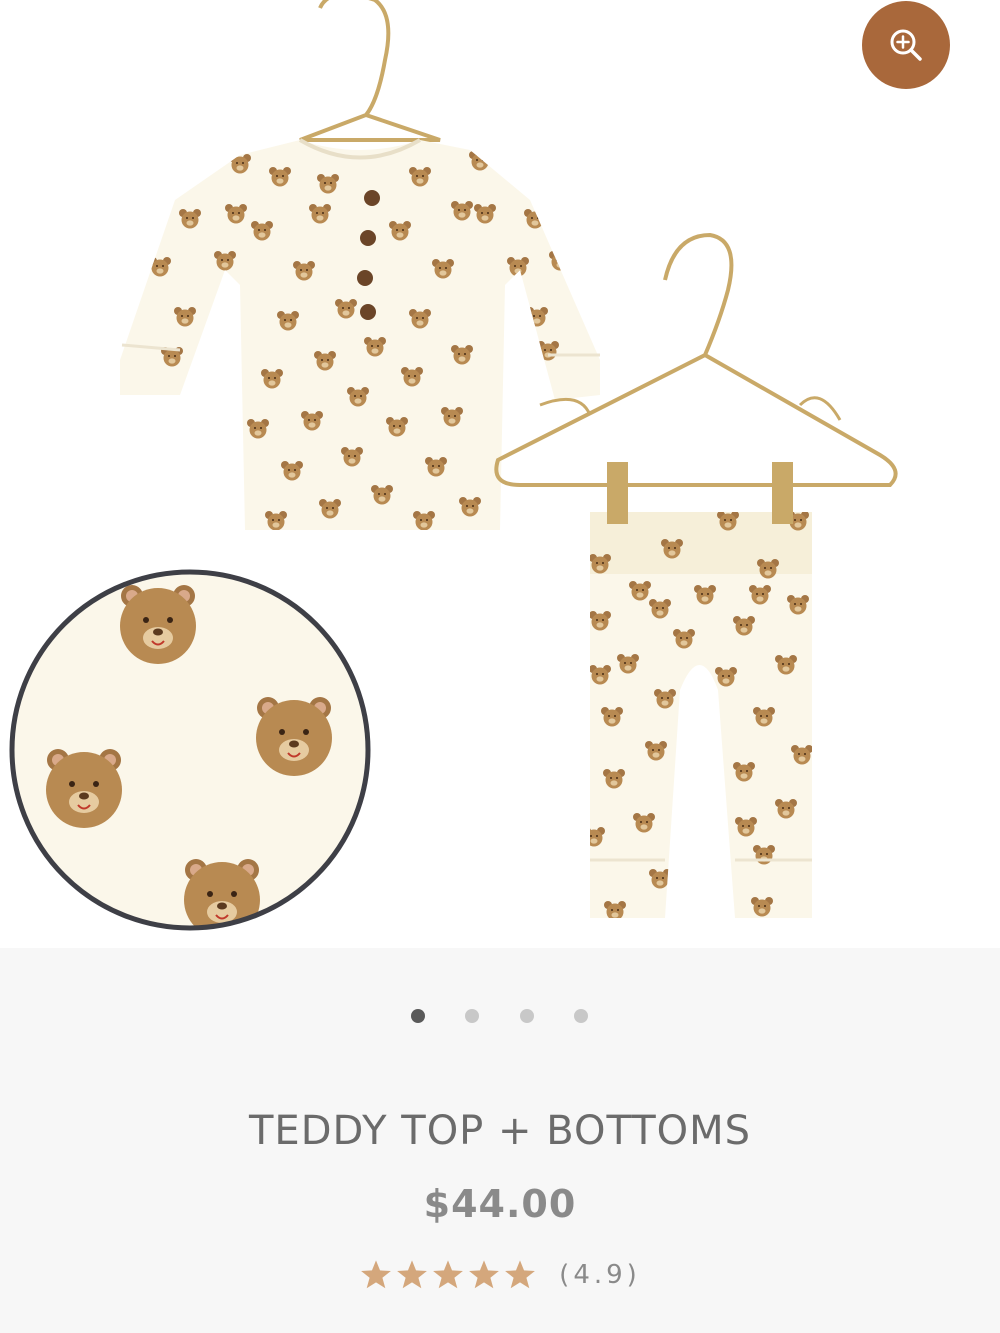 This screenshot has width=1000, height=1333. I want to click on zoom-in-icon, so click(906, 45).